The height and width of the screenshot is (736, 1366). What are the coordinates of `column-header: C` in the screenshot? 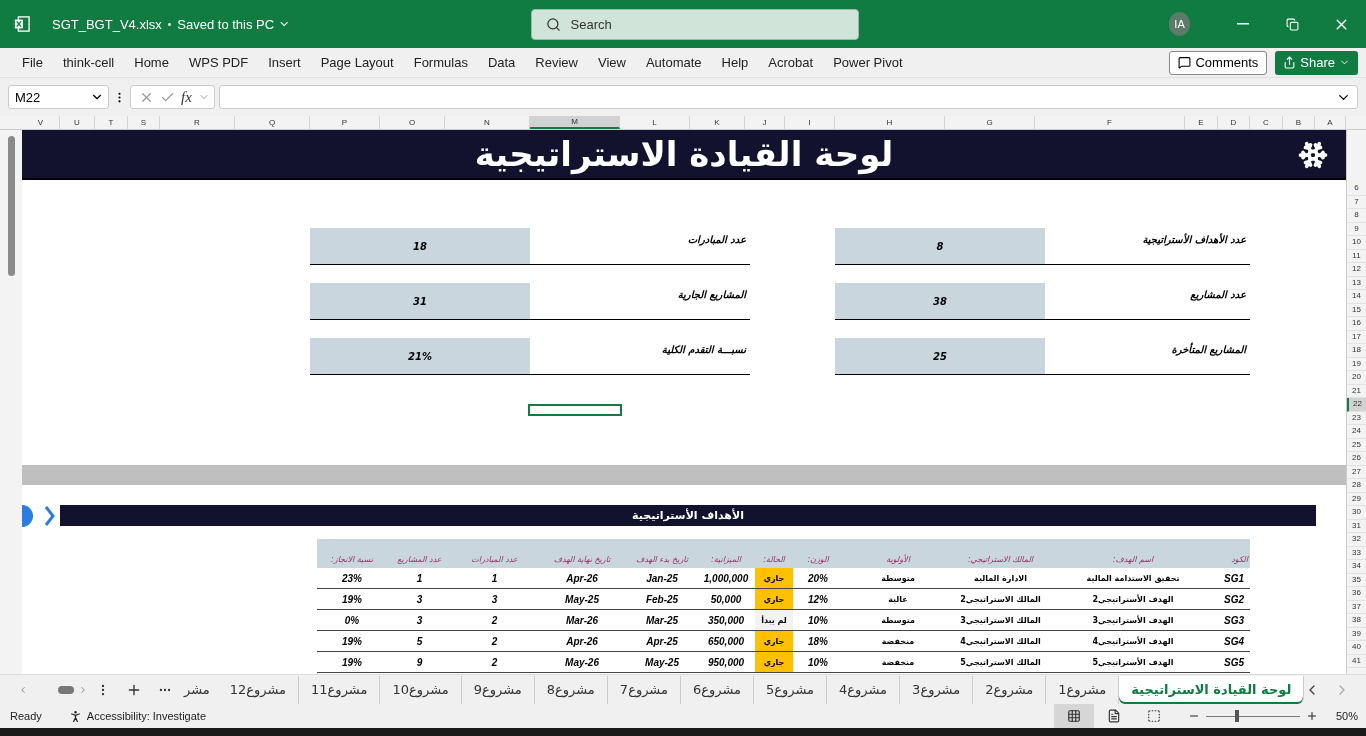 It's located at (1266, 122).